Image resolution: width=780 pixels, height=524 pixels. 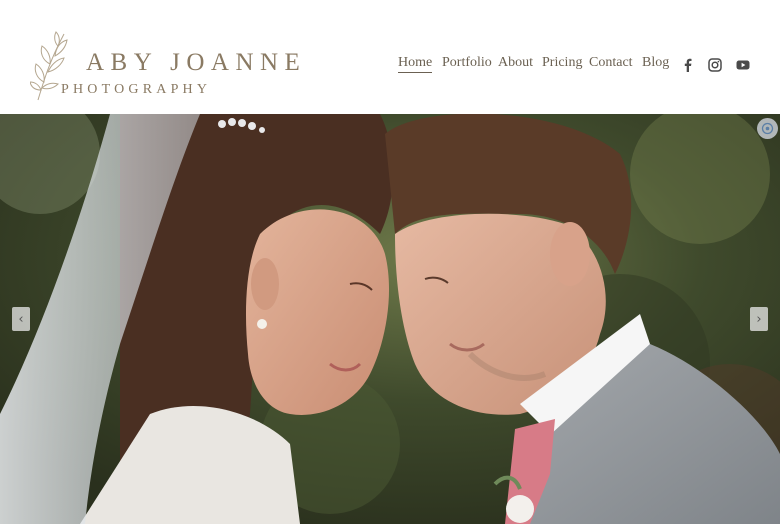 I want to click on instagram-icon, so click(x=715, y=65).